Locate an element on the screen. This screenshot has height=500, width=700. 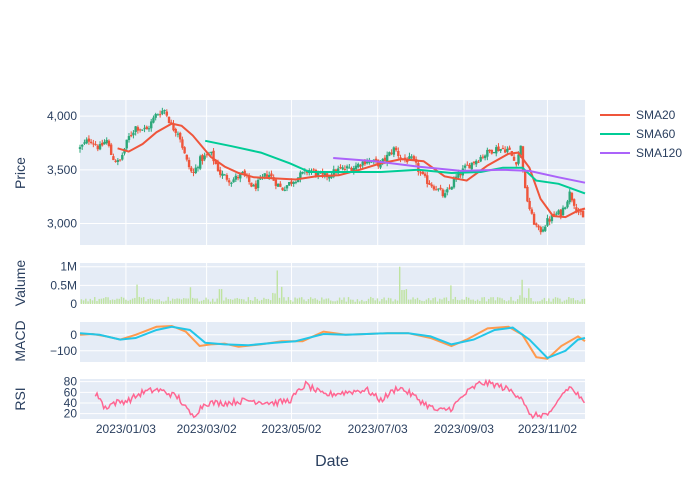
legend-item-sma120: SMA120 is located at coordinates (641, 153).